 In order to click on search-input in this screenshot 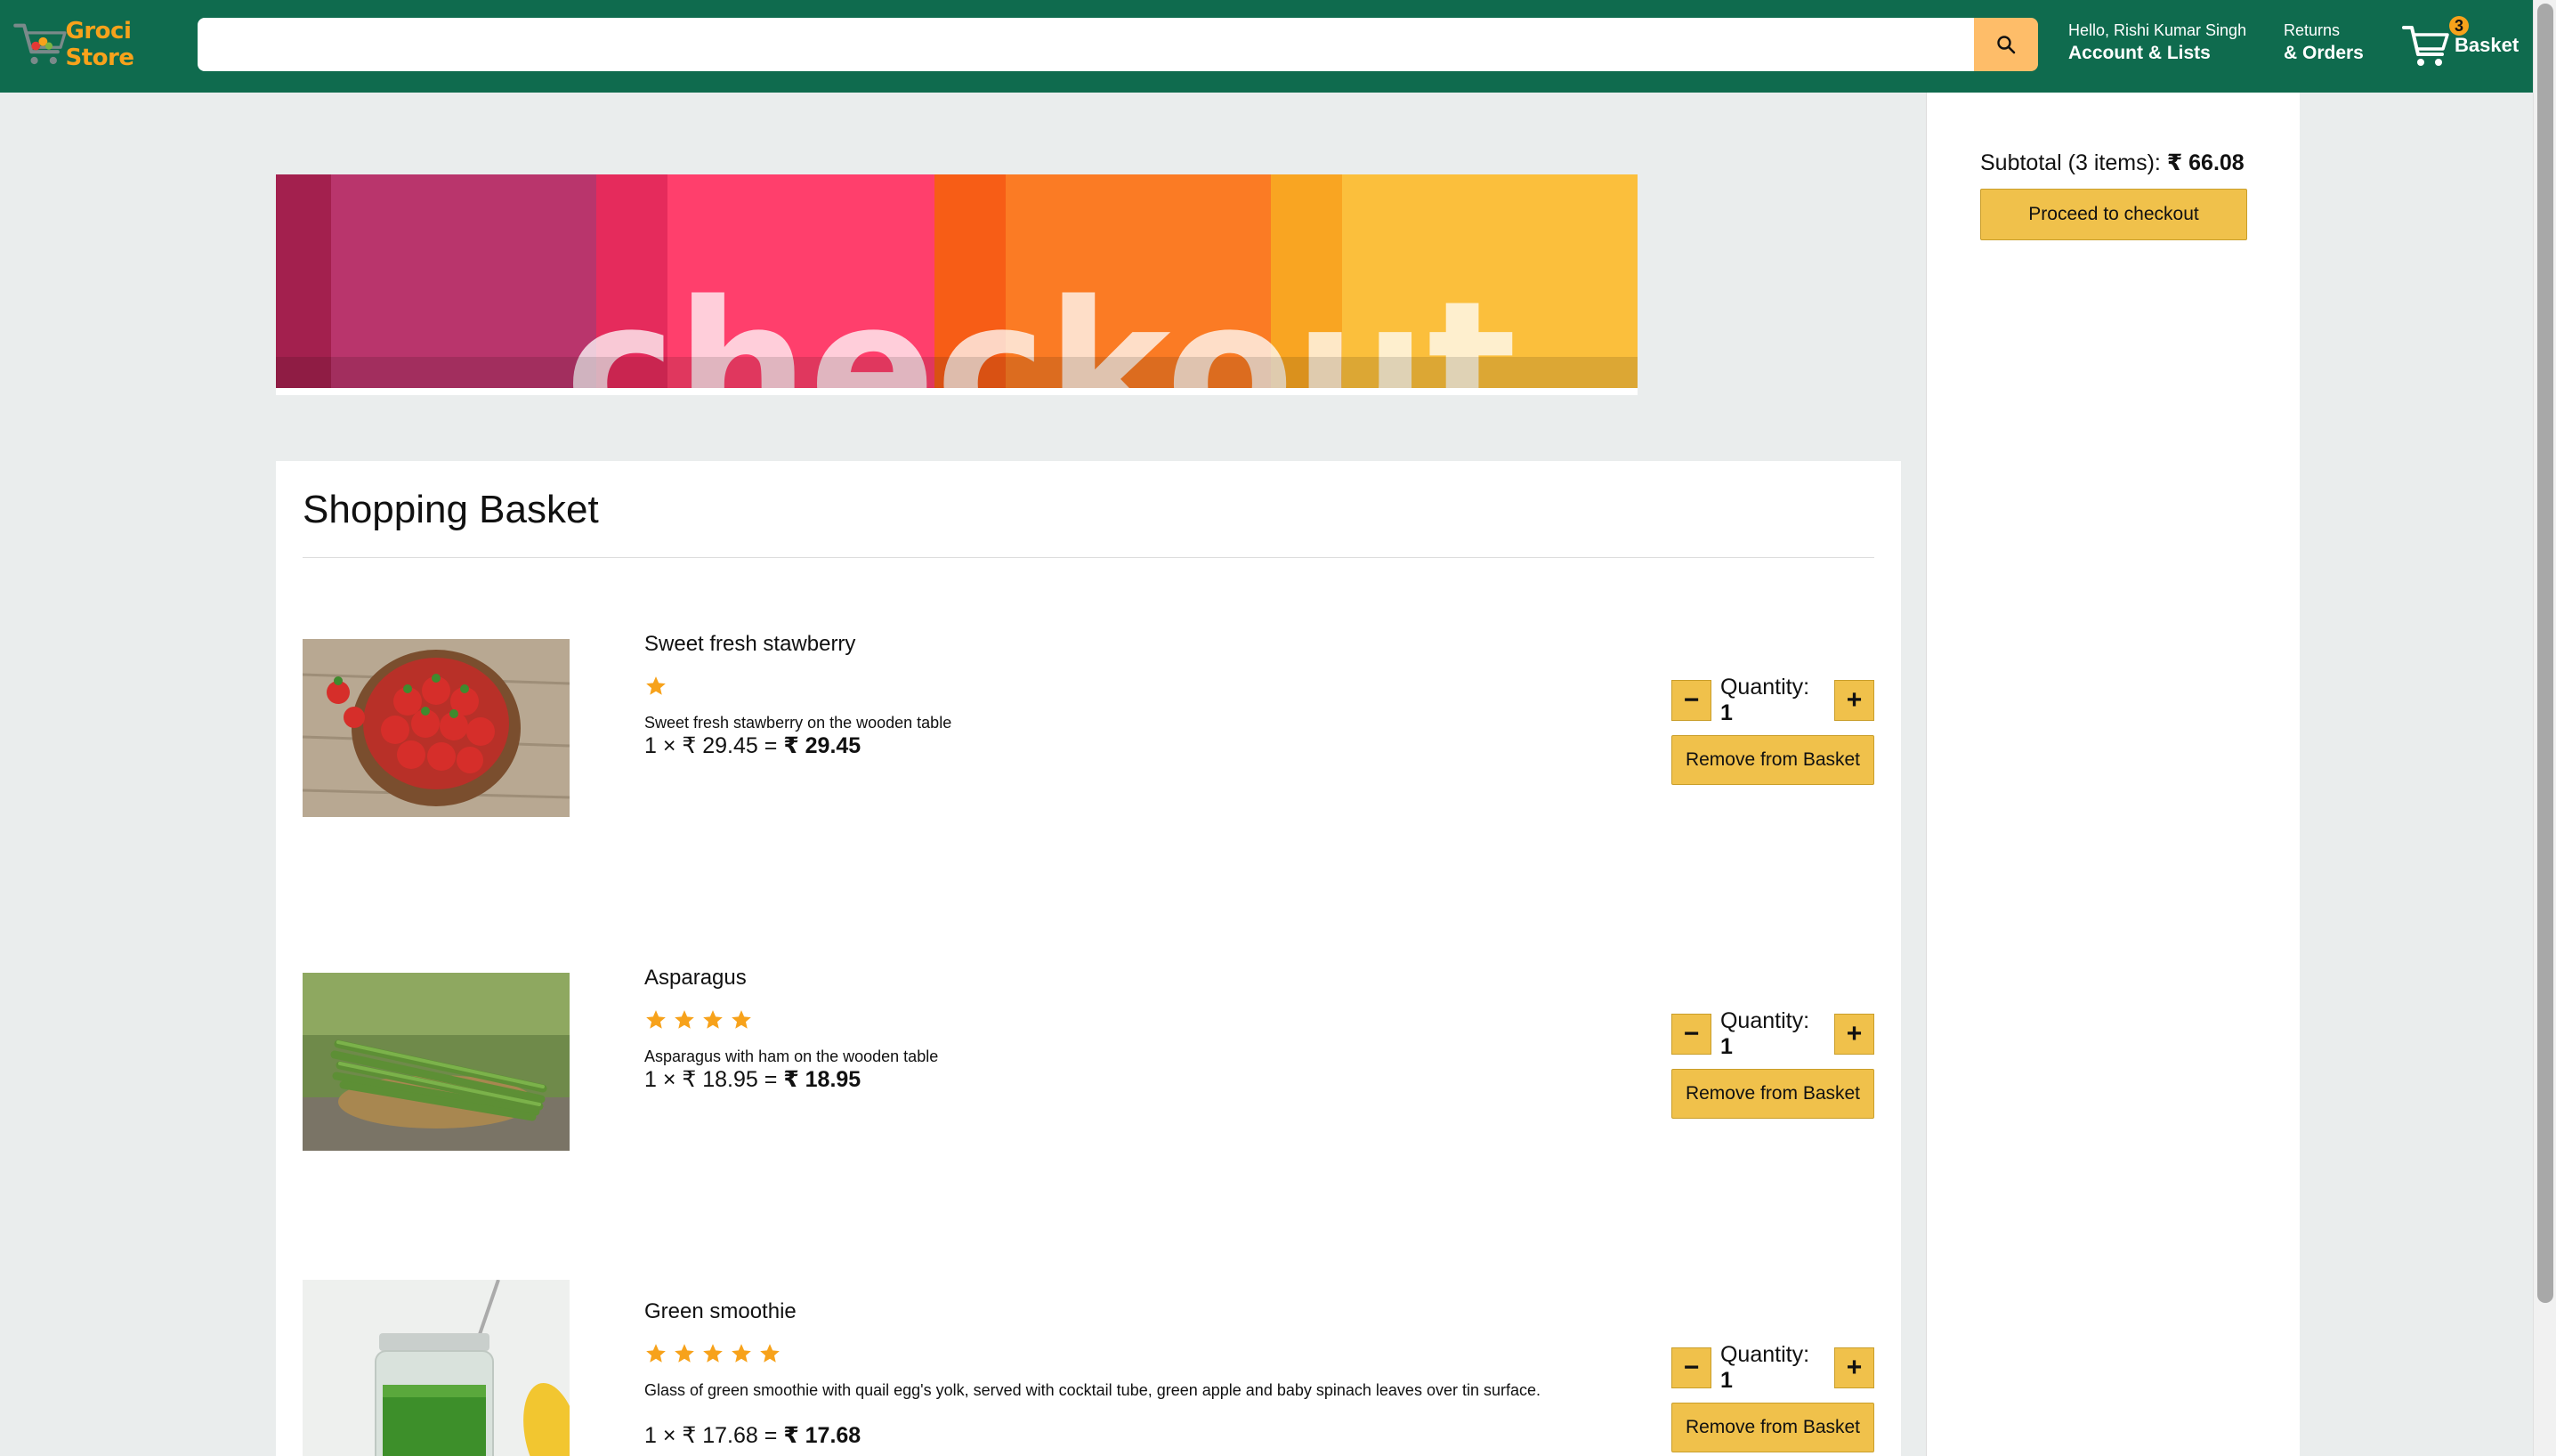, I will do `click(1086, 44)`.